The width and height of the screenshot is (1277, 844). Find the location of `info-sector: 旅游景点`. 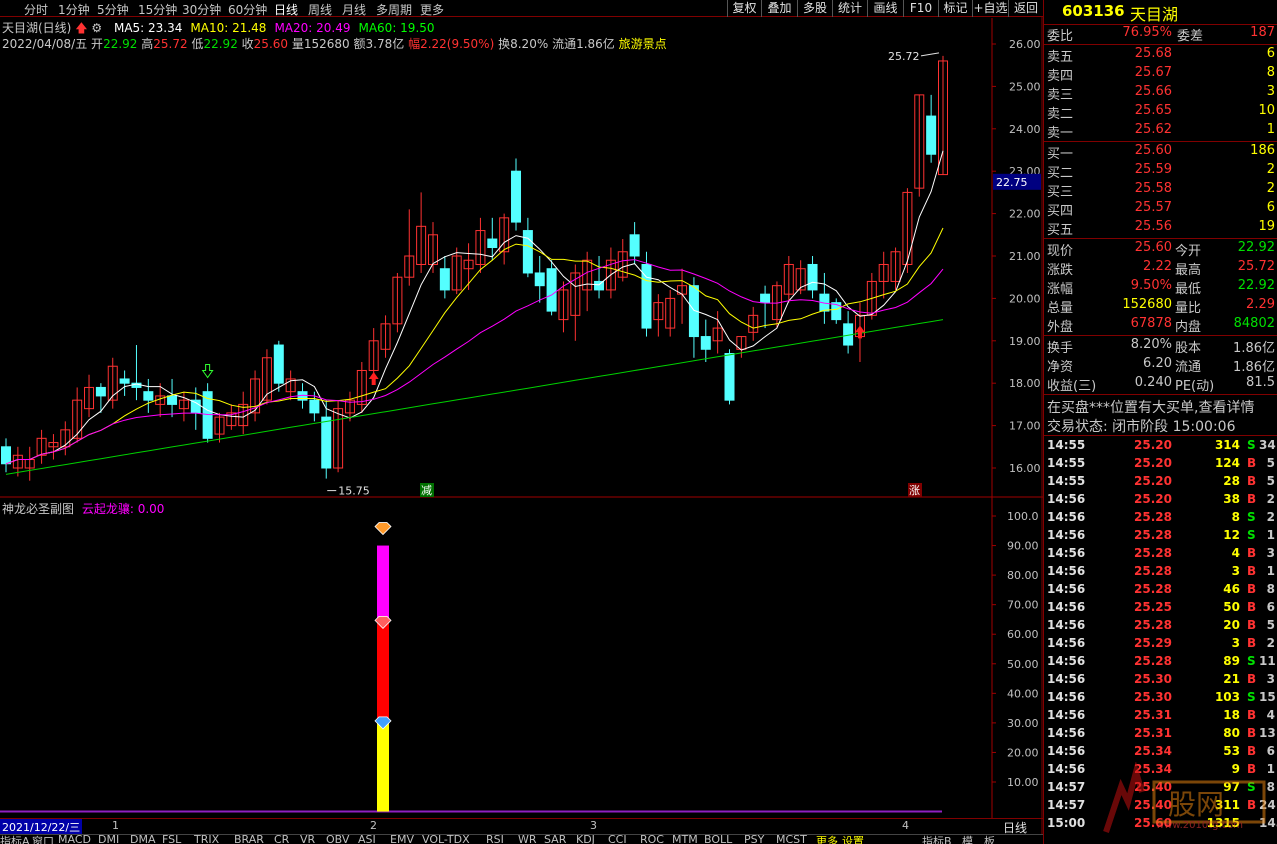

info-sector: 旅游景点 is located at coordinates (643, 44).